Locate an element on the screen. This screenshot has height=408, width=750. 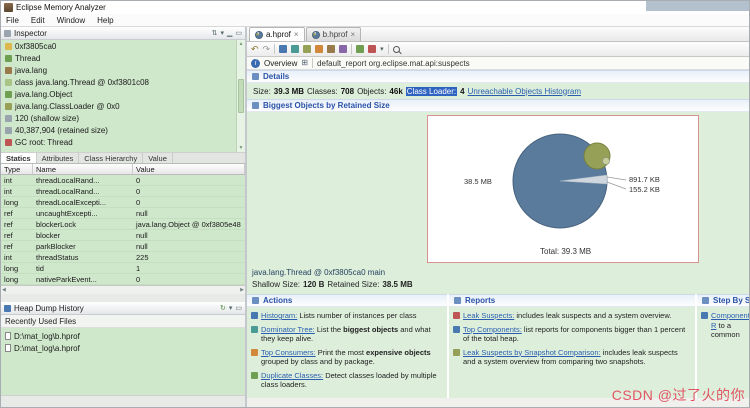
menu-window: Window is located at coordinates (71, 20).